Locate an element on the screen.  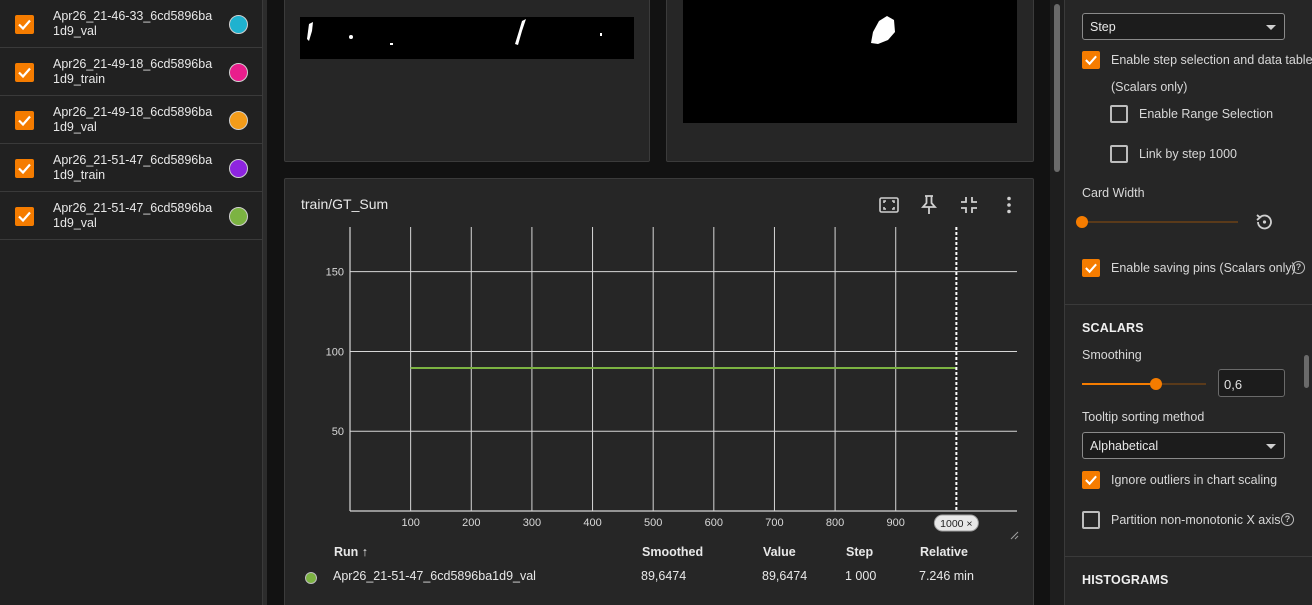
fit-domain-button is located at coordinates (889, 205).